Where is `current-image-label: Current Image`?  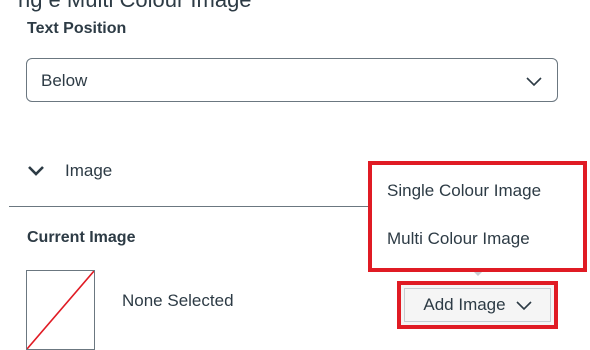 current-image-label: Current Image is located at coordinates (81, 237).